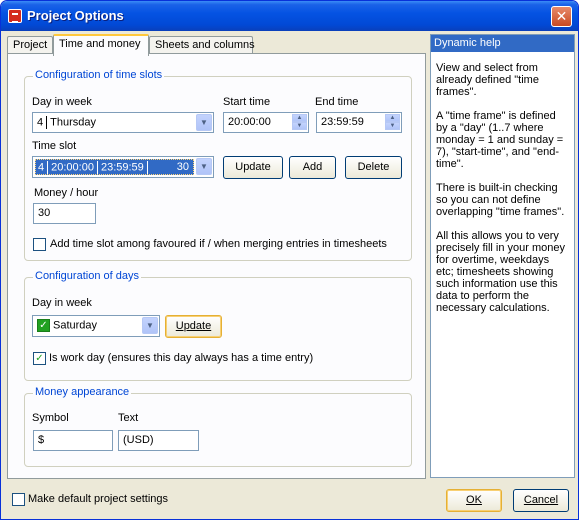  Describe the element at coordinates (73, 122) in the screenshot. I see `day-name: Thursday` at that location.